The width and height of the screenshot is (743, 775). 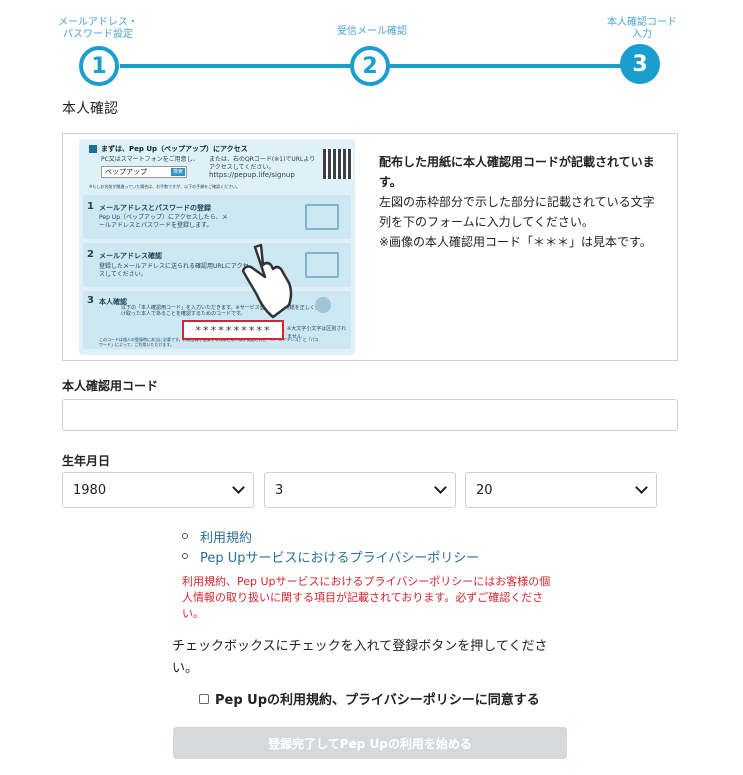 What do you see at coordinates (339, 556) in the screenshot?
I see `privacy-policy-link: Pep Upサービスにおけるプライバシーポリシー` at bounding box center [339, 556].